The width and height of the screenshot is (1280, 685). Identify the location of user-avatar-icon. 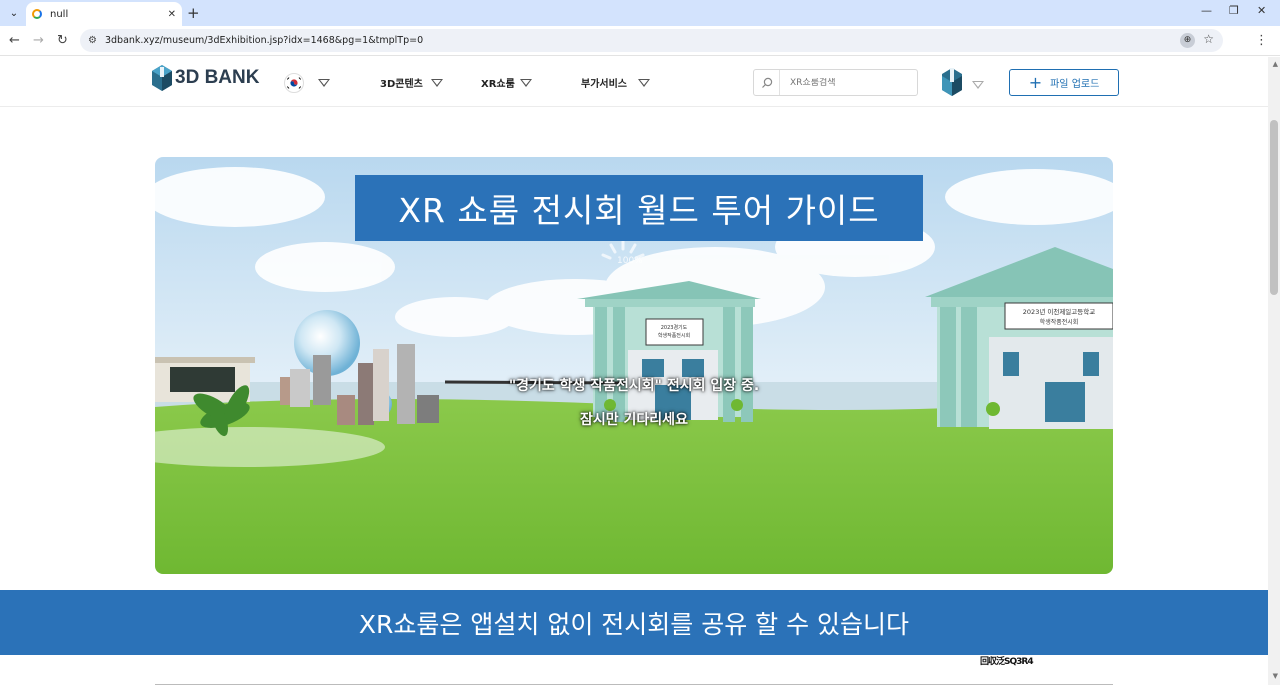
(952, 82).